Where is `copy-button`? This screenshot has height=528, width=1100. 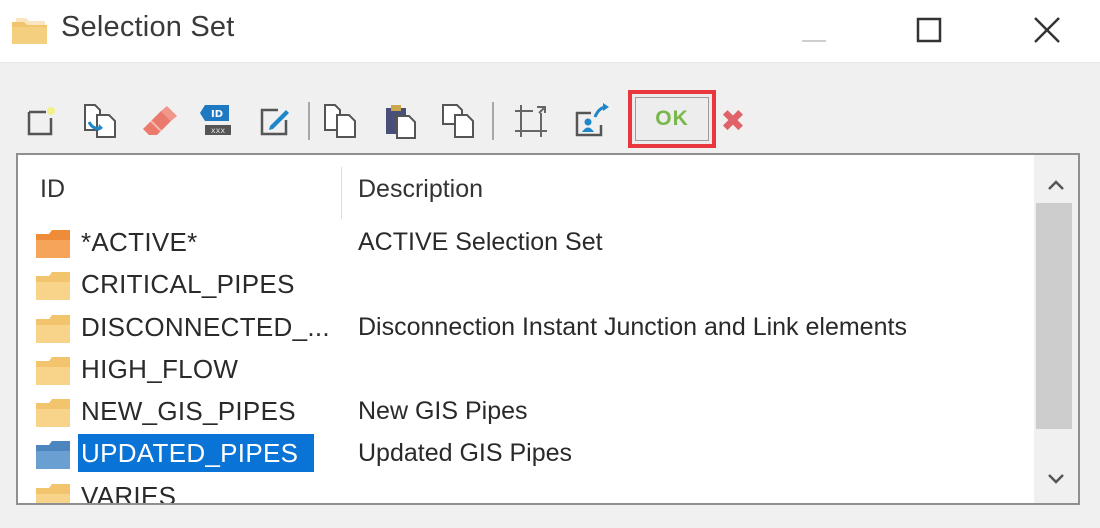 copy-button is located at coordinates (341, 121).